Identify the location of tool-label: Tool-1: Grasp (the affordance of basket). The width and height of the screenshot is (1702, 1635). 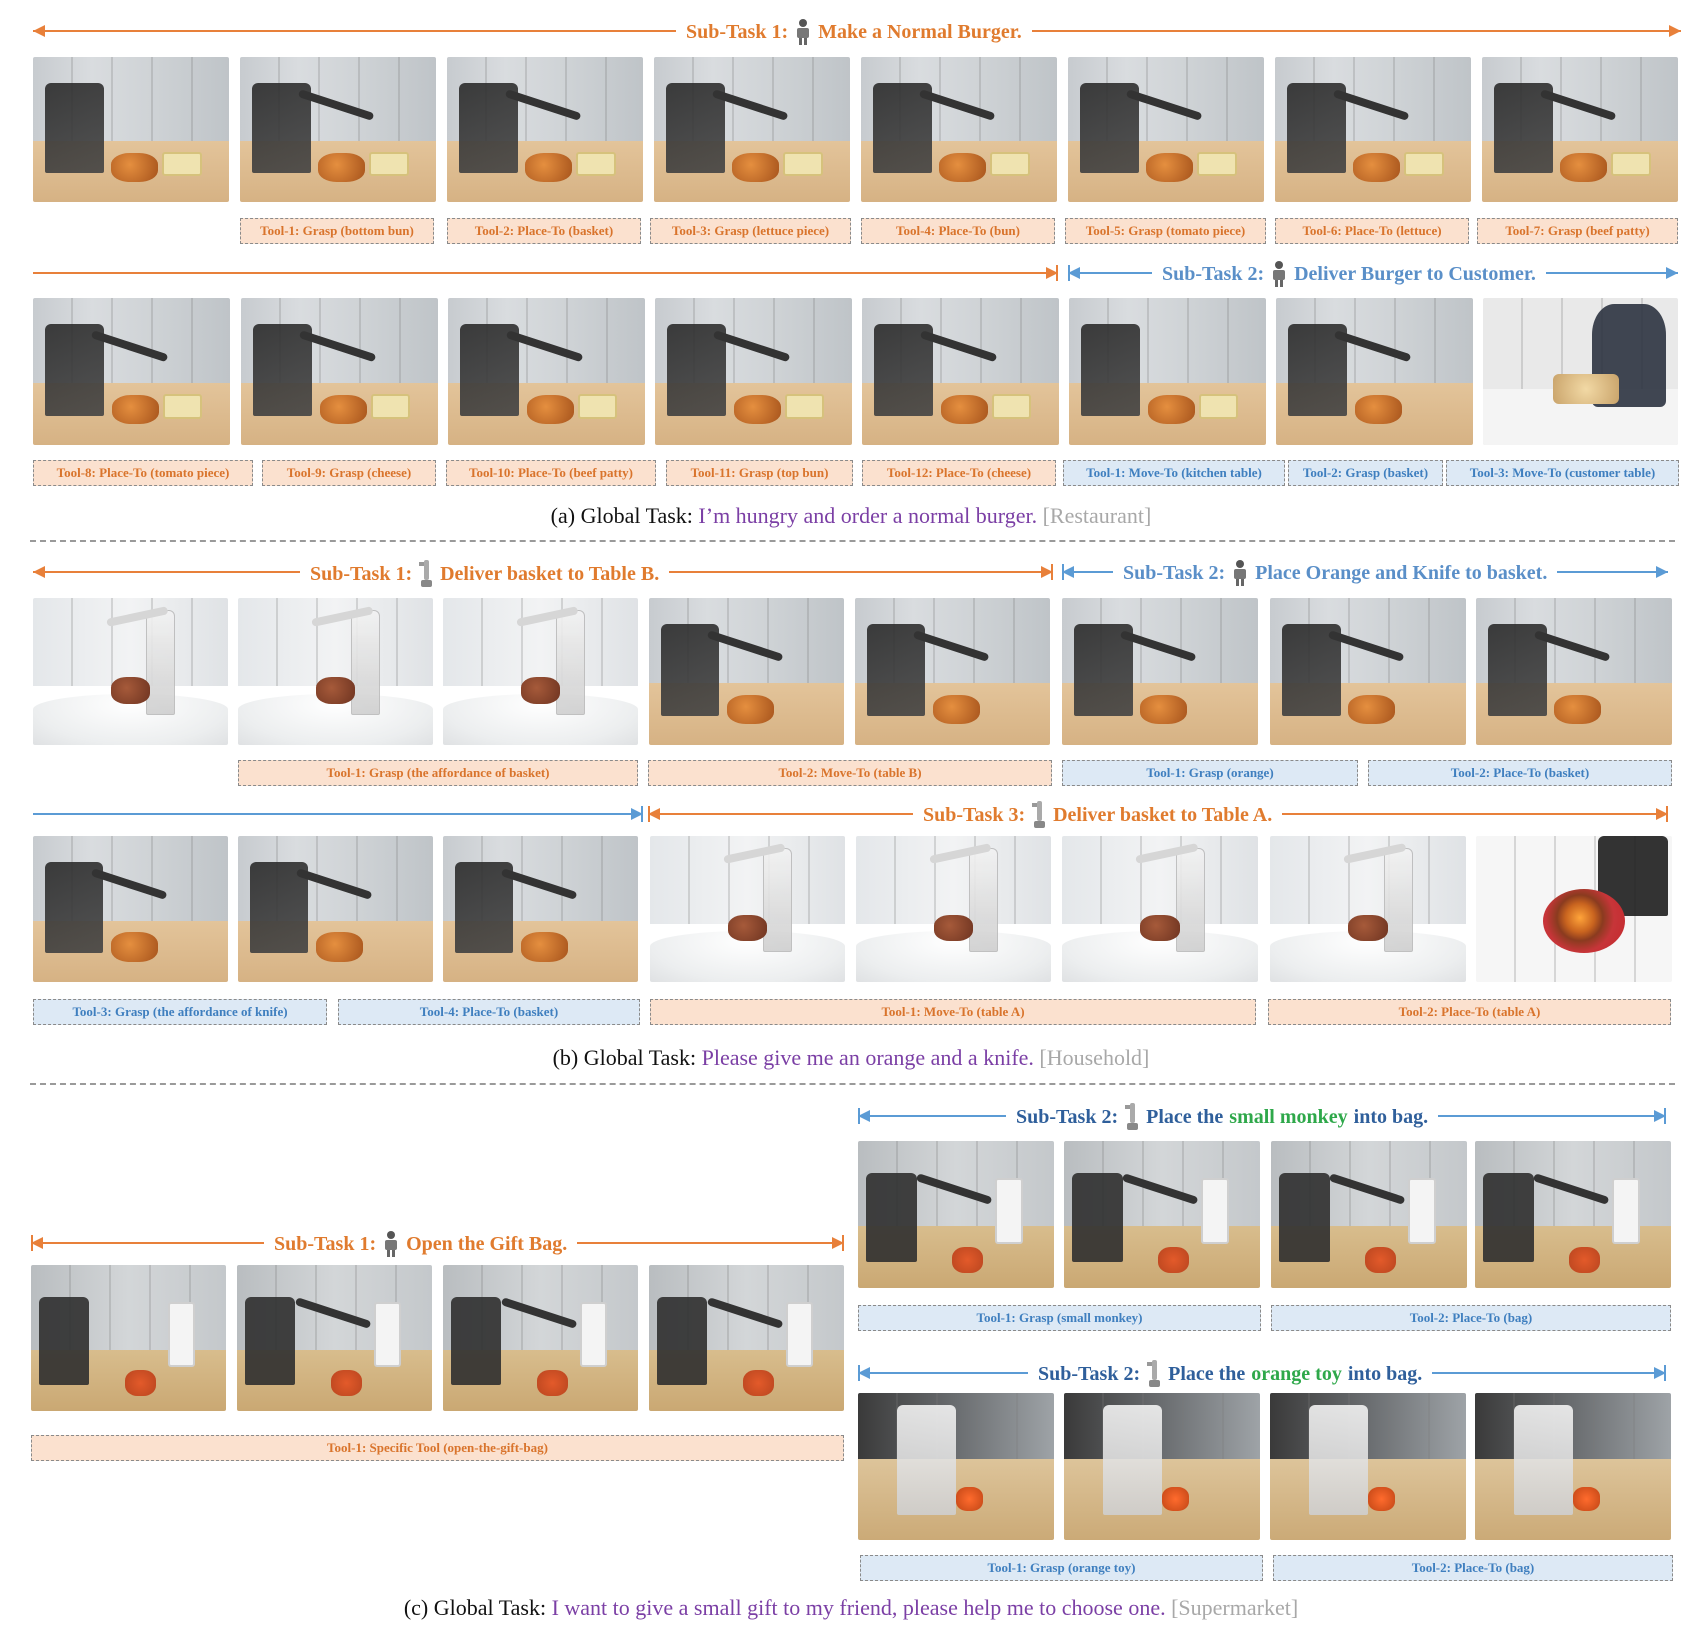
(438, 773).